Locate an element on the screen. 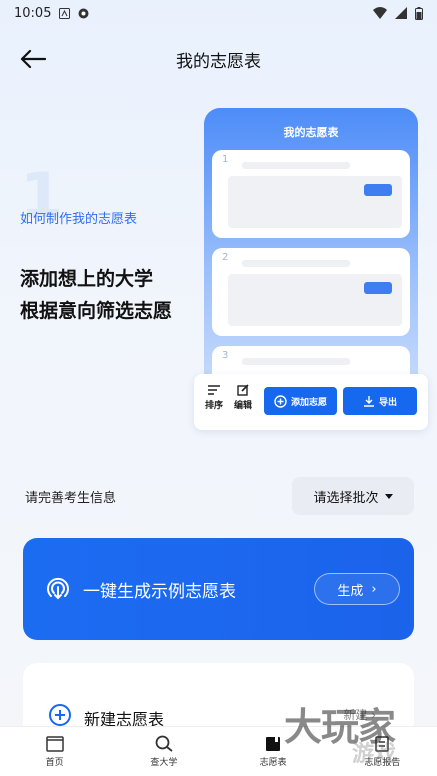 Image resolution: width=437 pixels, height=776 pixels. chevron-right-icon: › is located at coordinates (374, 589).